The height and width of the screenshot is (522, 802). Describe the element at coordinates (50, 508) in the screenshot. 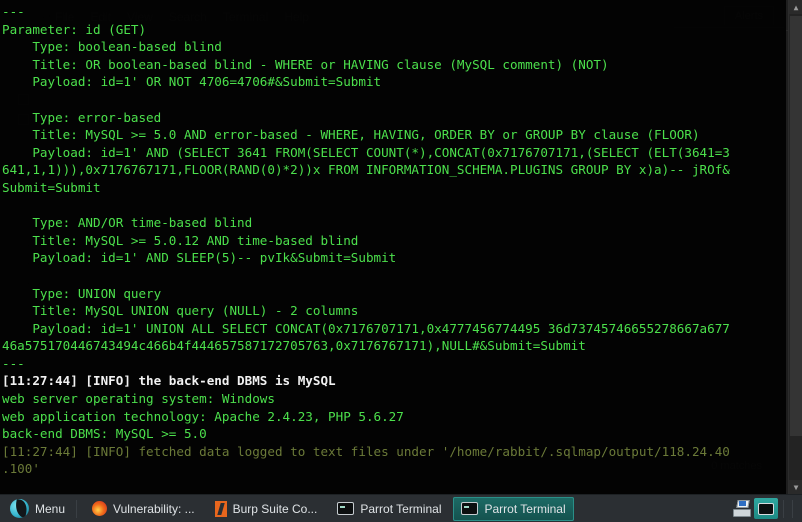

I see `start-menu-label: Menu` at that location.